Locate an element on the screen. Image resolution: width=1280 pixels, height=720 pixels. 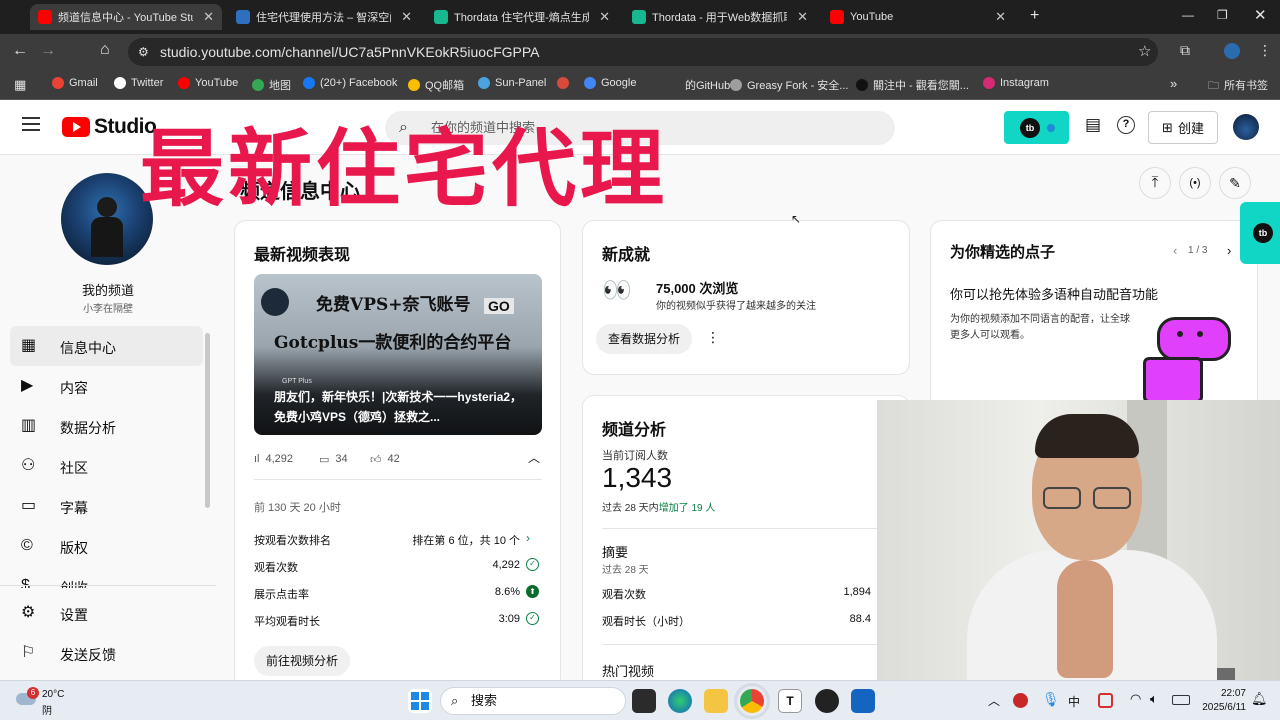
more-options-icon: ⋮ is located at coordinates (713, 337).